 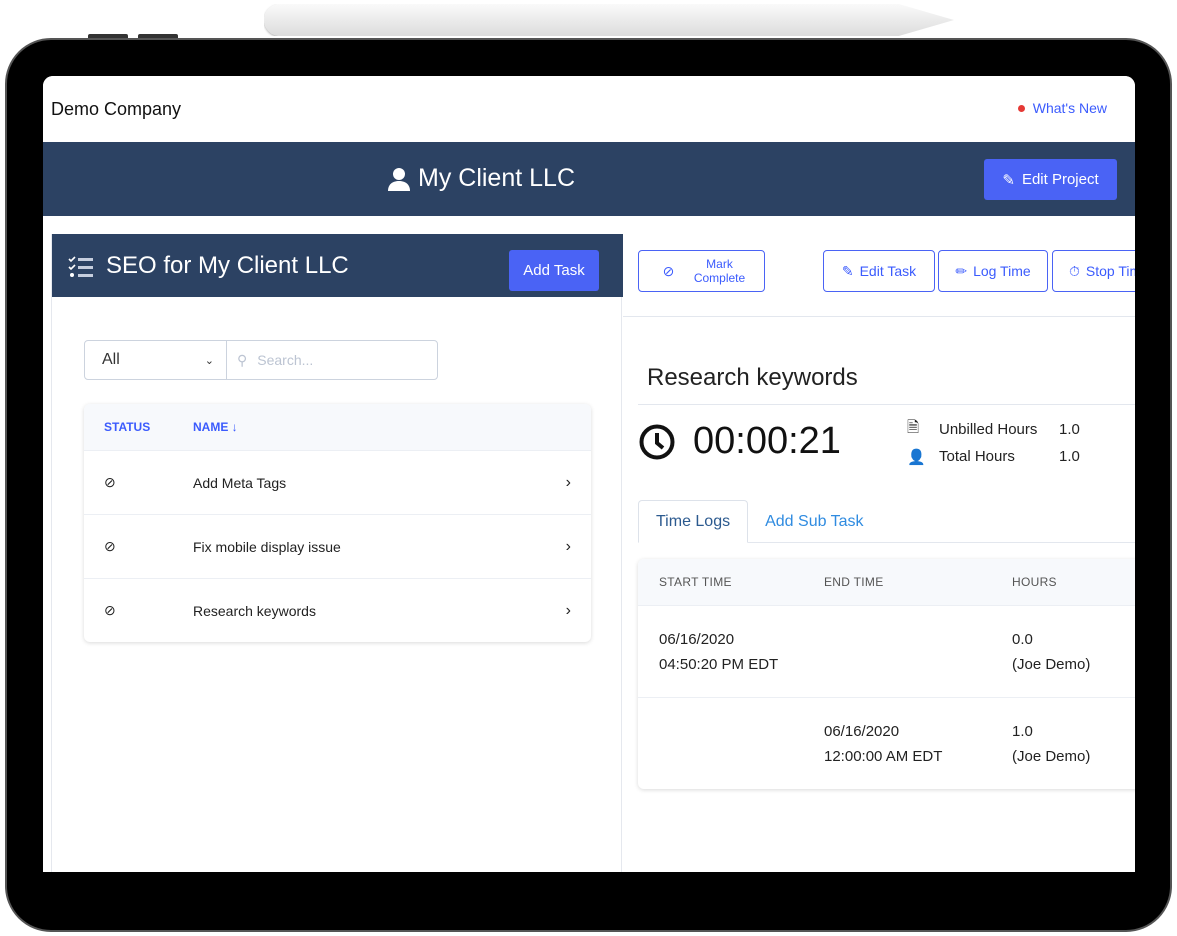 I want to click on task-tabs: Time Logs Add Sub Task, so click(x=759, y=521).